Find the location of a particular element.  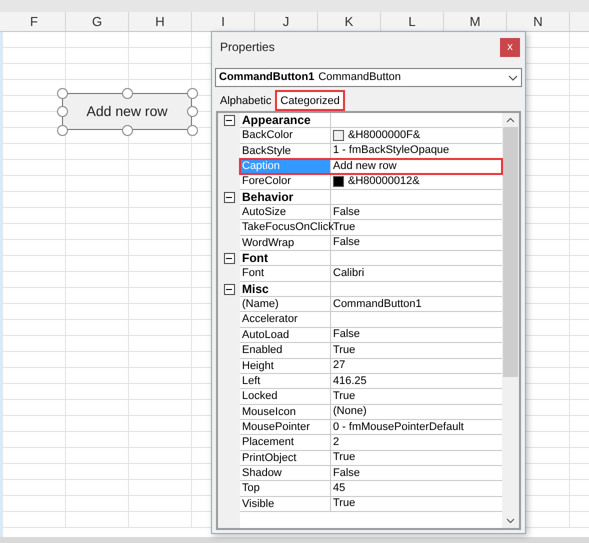

property-row: Shadow False is located at coordinates (371, 474).